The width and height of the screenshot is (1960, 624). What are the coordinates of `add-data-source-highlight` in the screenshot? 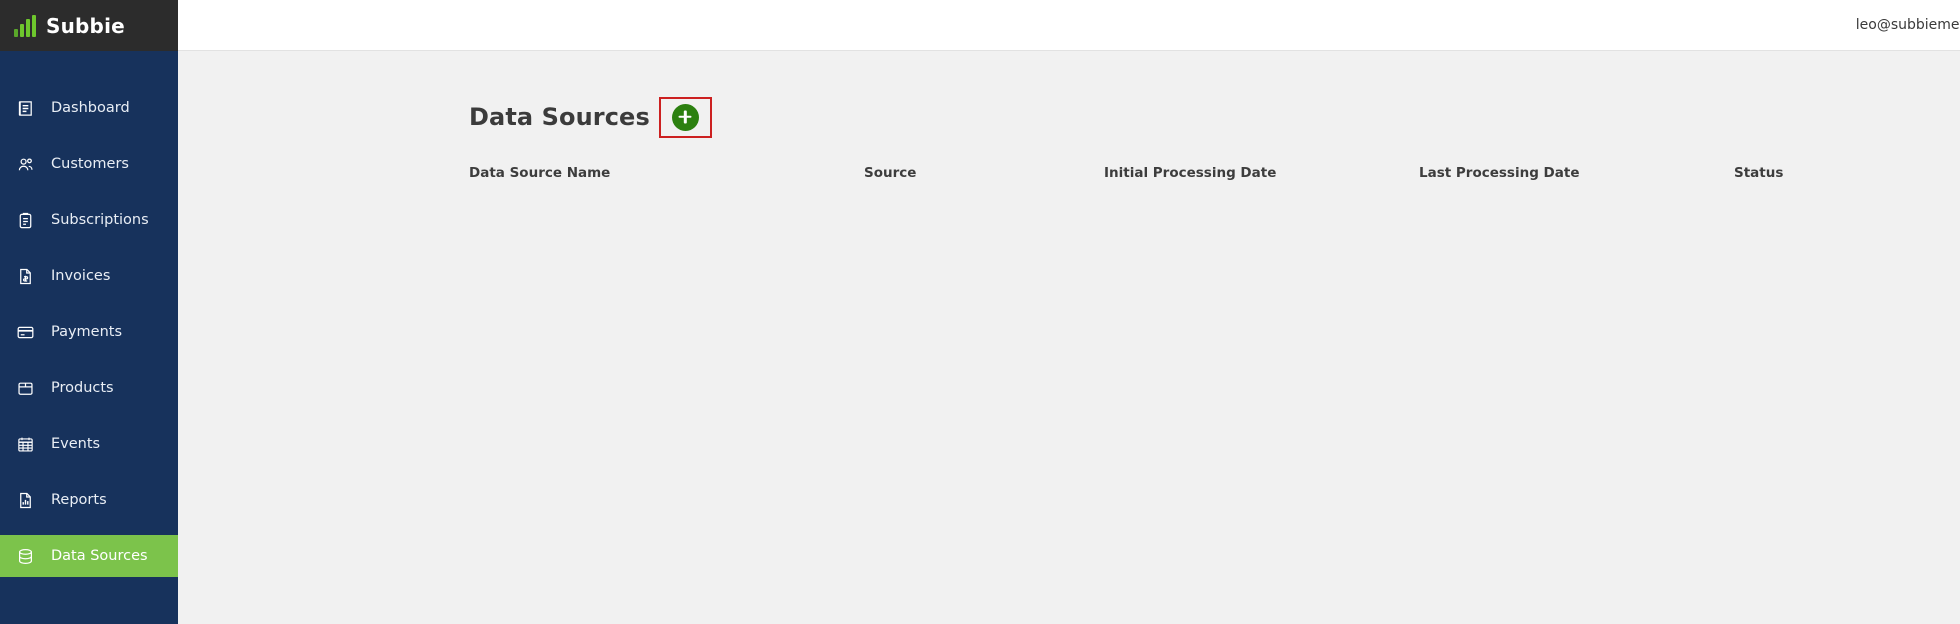 It's located at (685, 117).